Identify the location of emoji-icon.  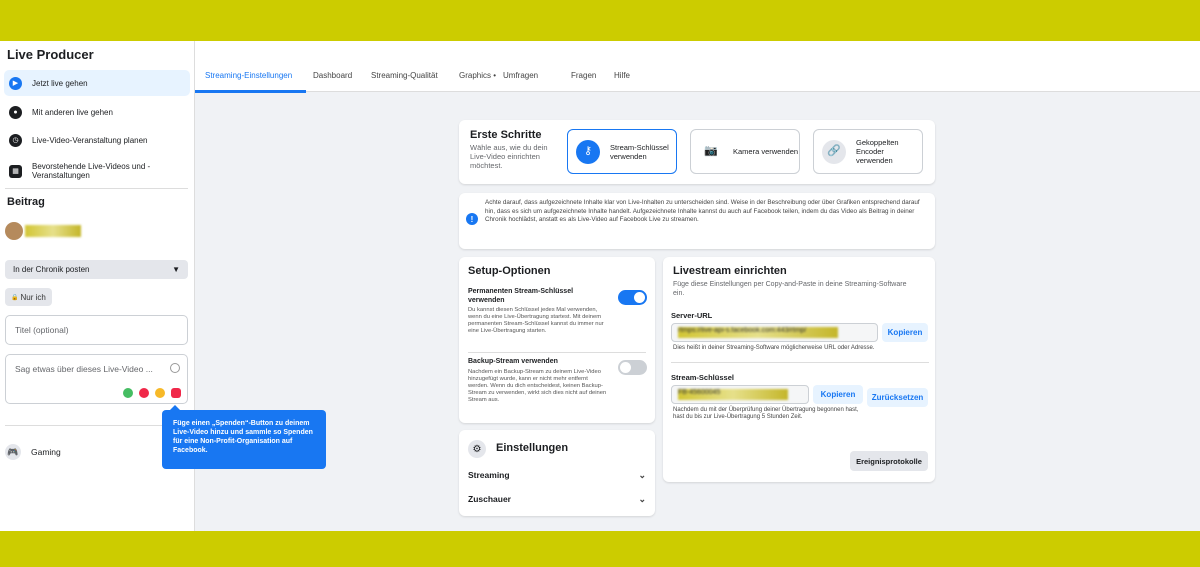
(175, 368).